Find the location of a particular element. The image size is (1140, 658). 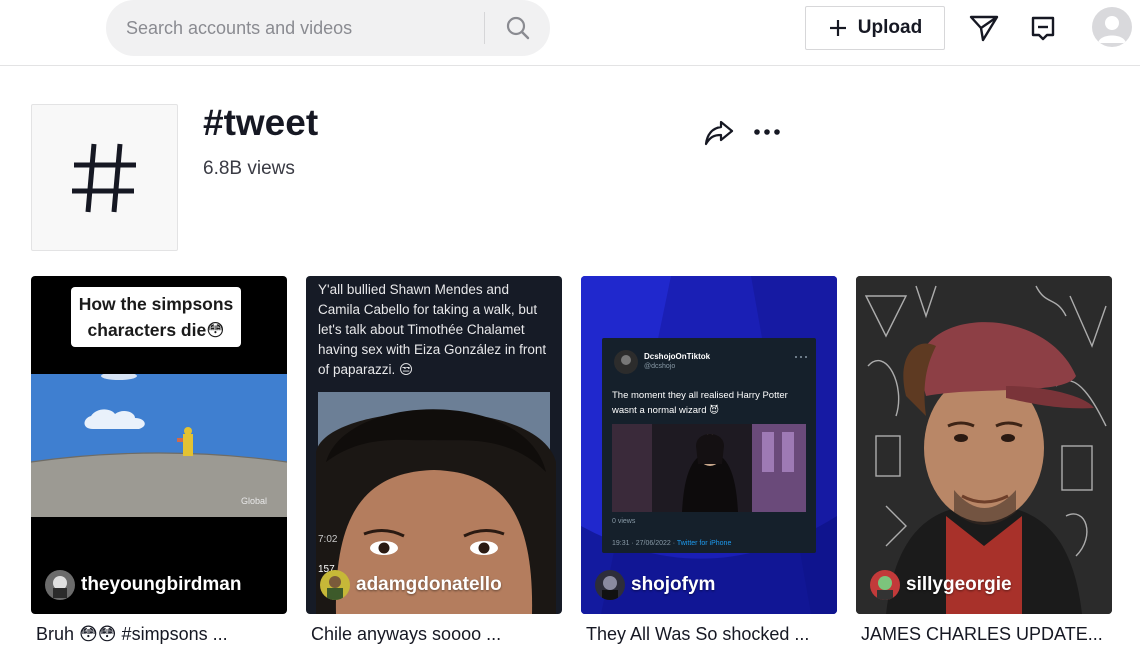

creator-name: theyoungbirdman is located at coordinates (161, 584).